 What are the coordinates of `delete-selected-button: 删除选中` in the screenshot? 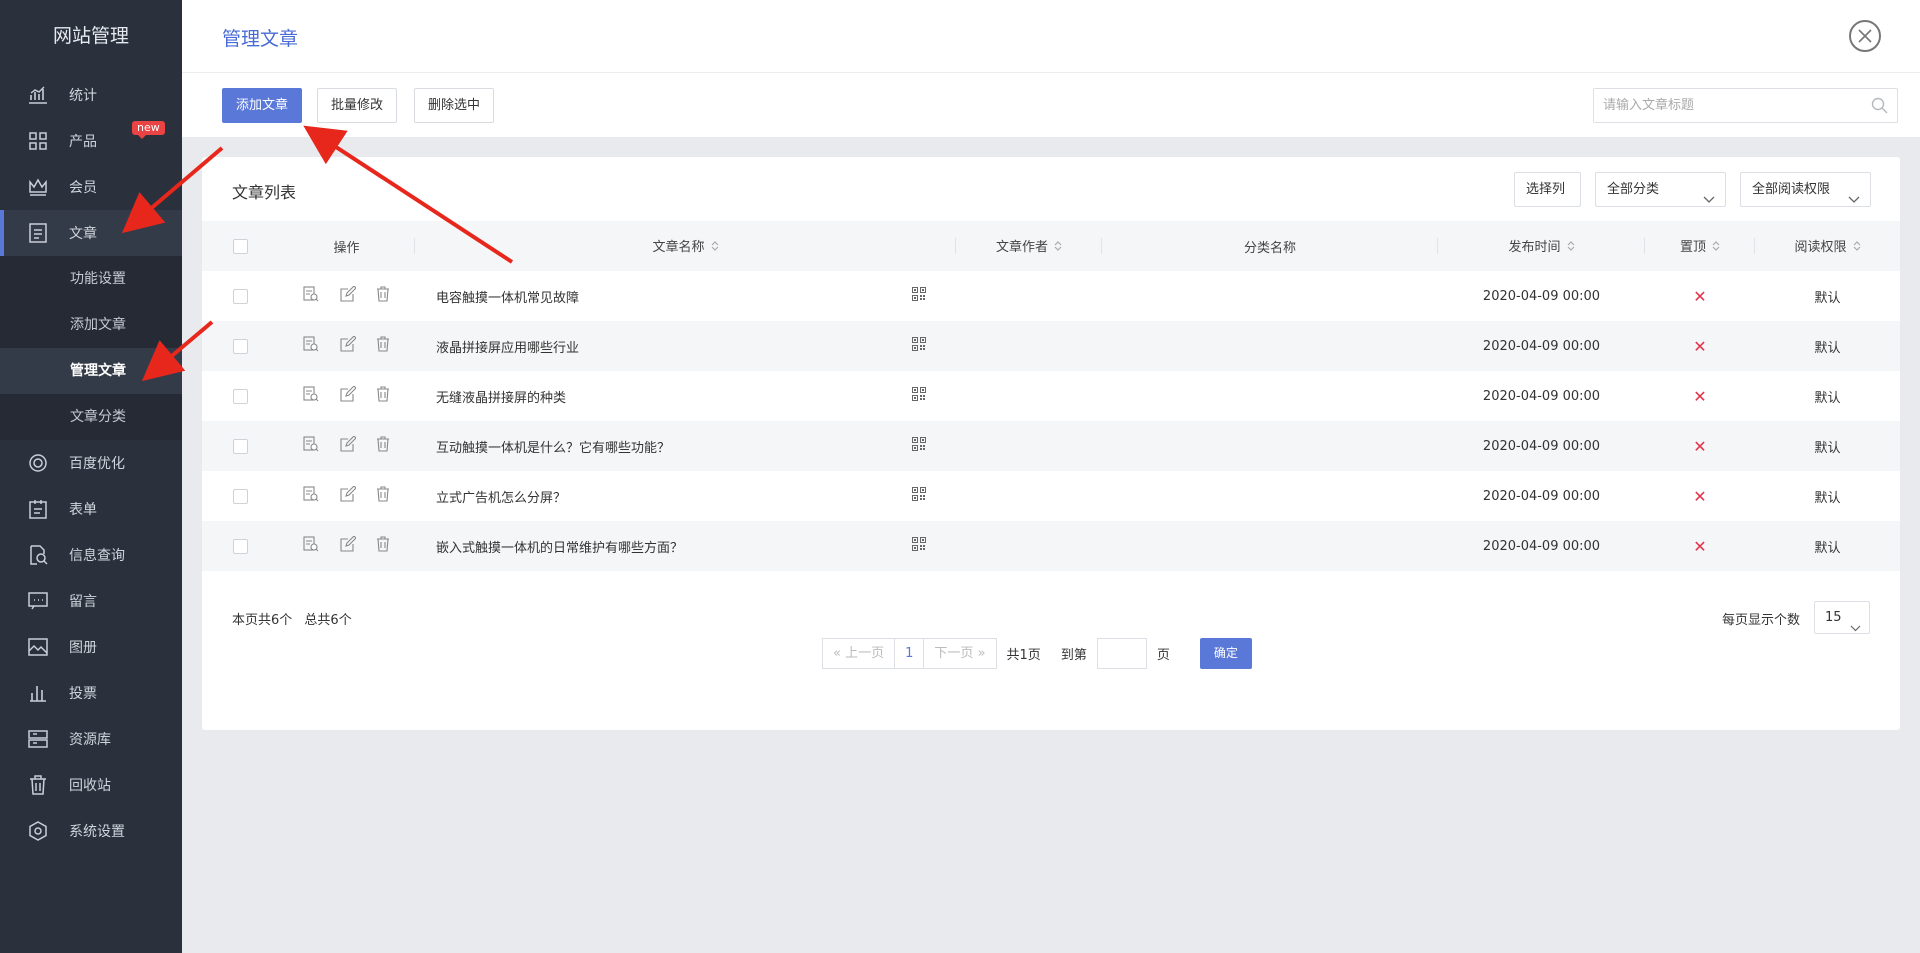 It's located at (454, 105).